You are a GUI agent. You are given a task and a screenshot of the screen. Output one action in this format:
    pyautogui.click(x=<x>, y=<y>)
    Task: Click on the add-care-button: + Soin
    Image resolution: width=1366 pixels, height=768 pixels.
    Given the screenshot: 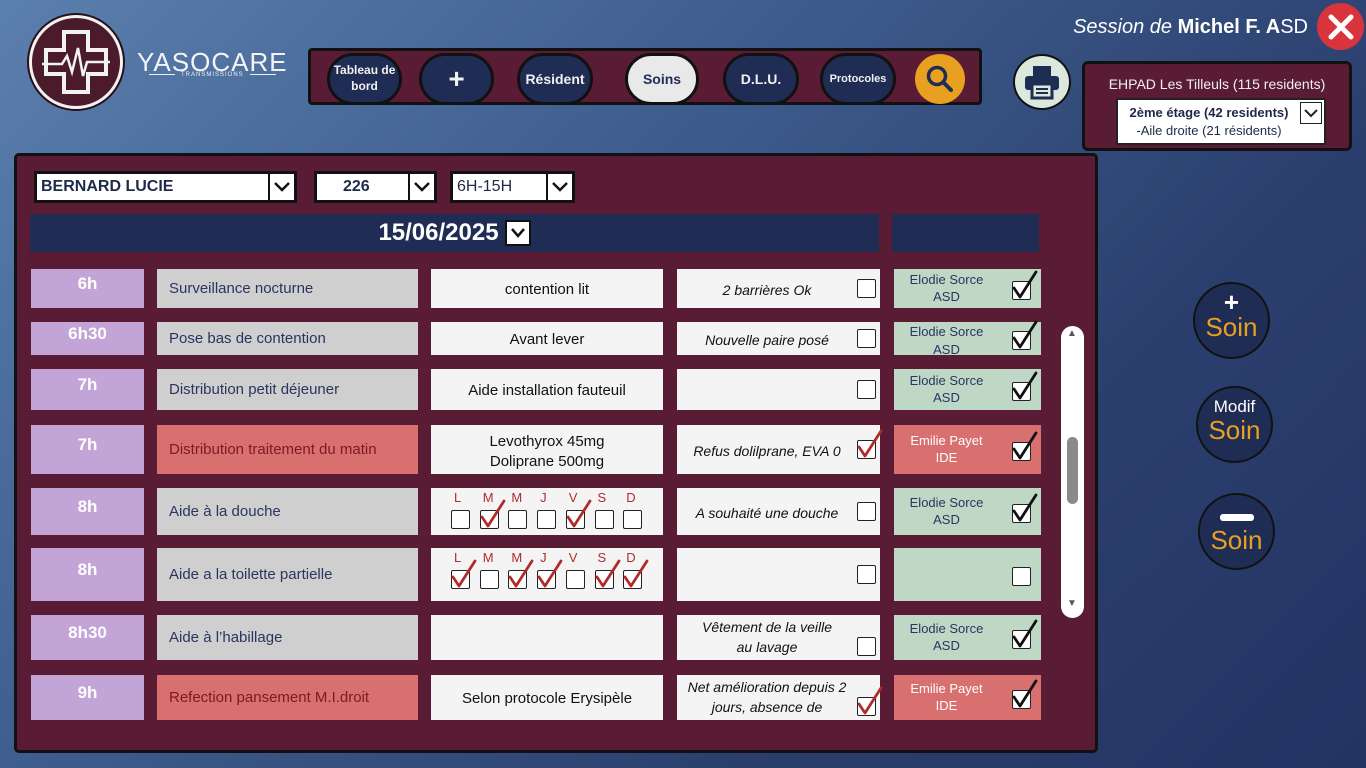 What is the action you would take?
    pyautogui.click(x=1231, y=320)
    